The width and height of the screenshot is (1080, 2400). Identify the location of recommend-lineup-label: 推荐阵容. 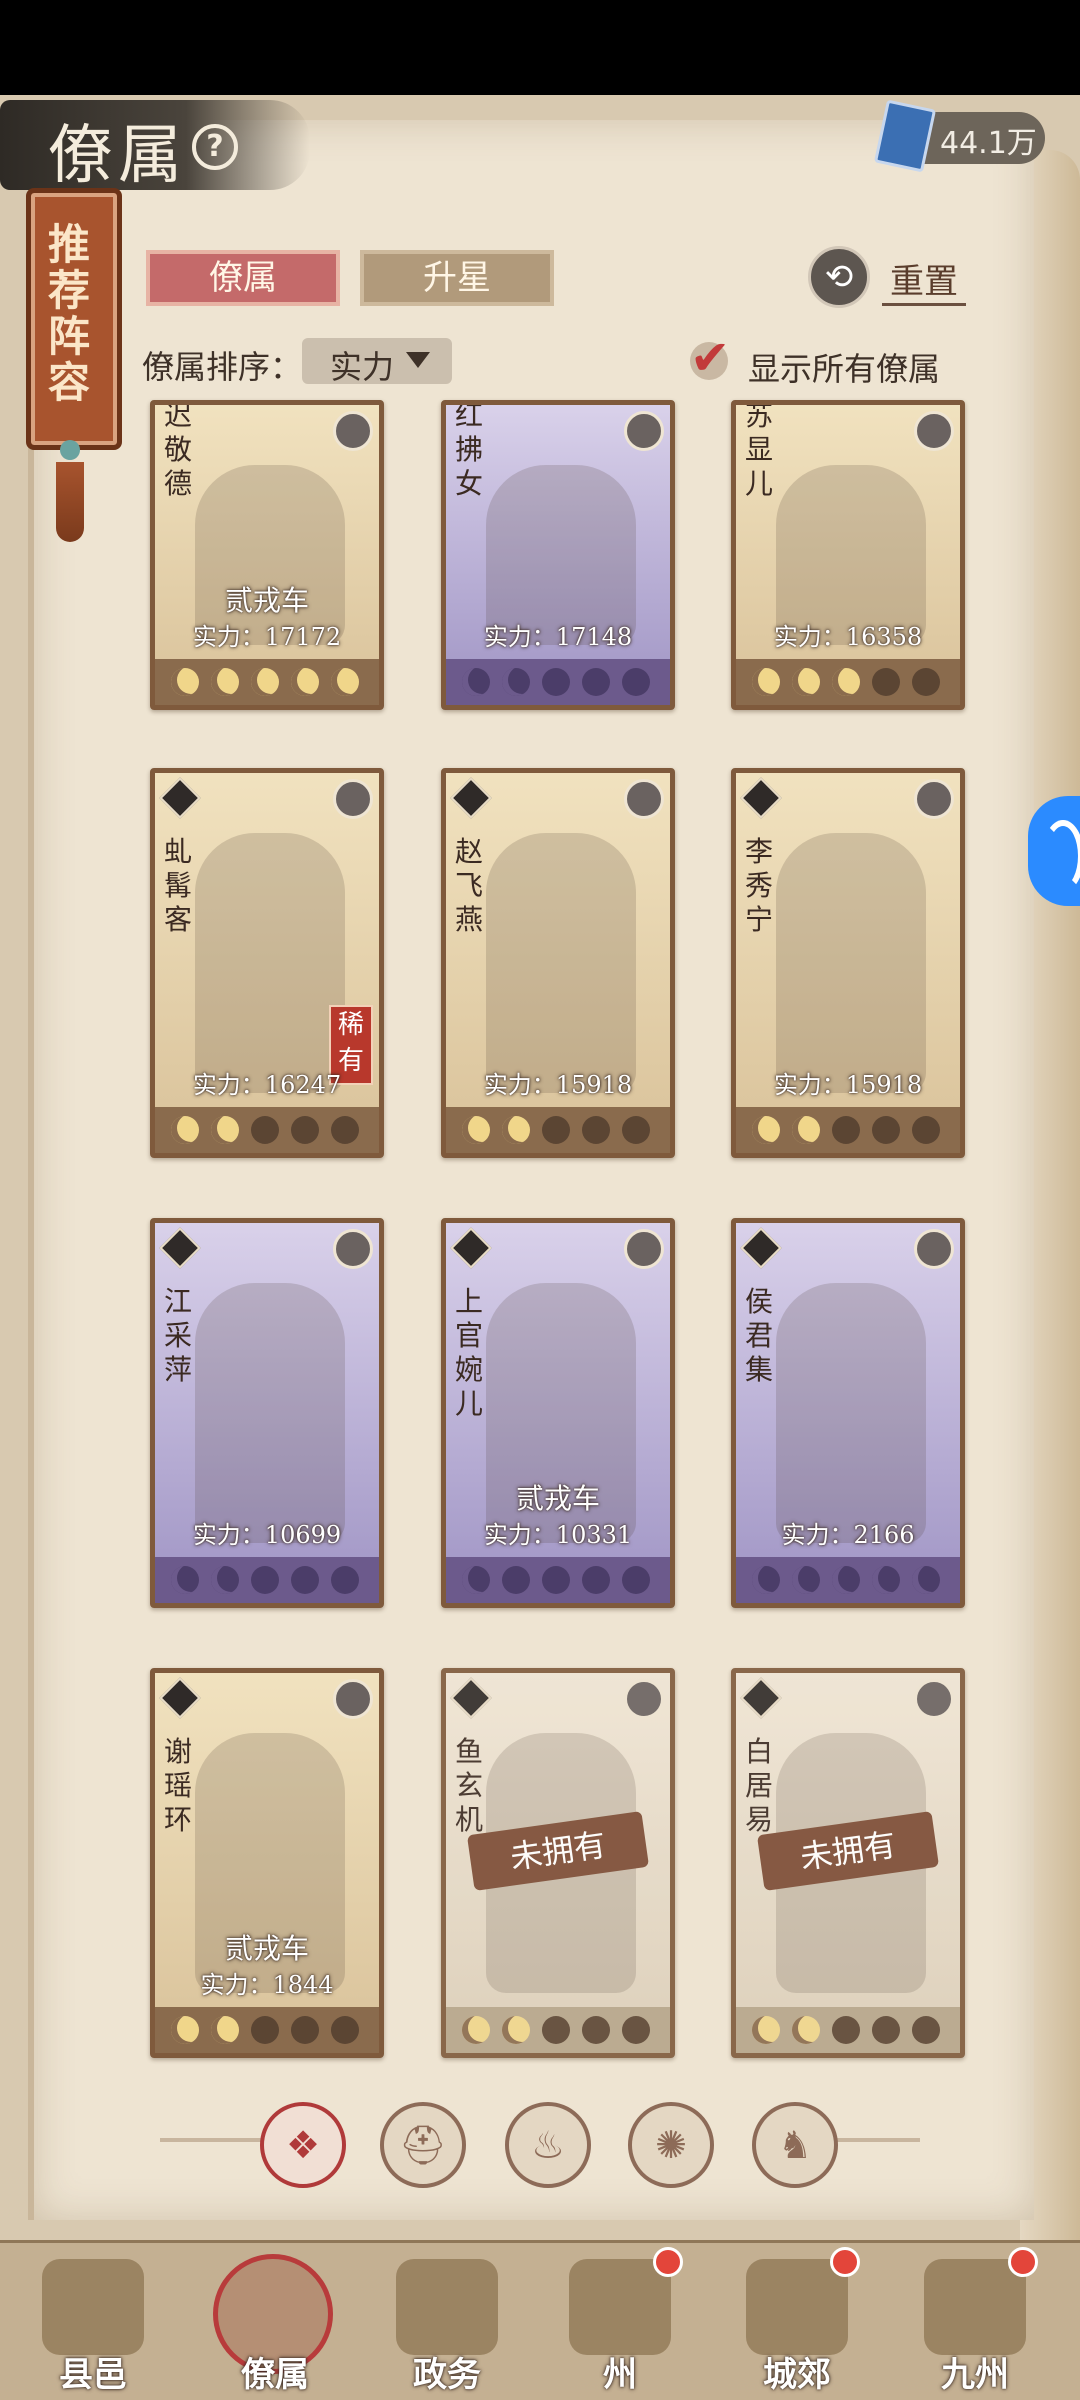
(68, 313).